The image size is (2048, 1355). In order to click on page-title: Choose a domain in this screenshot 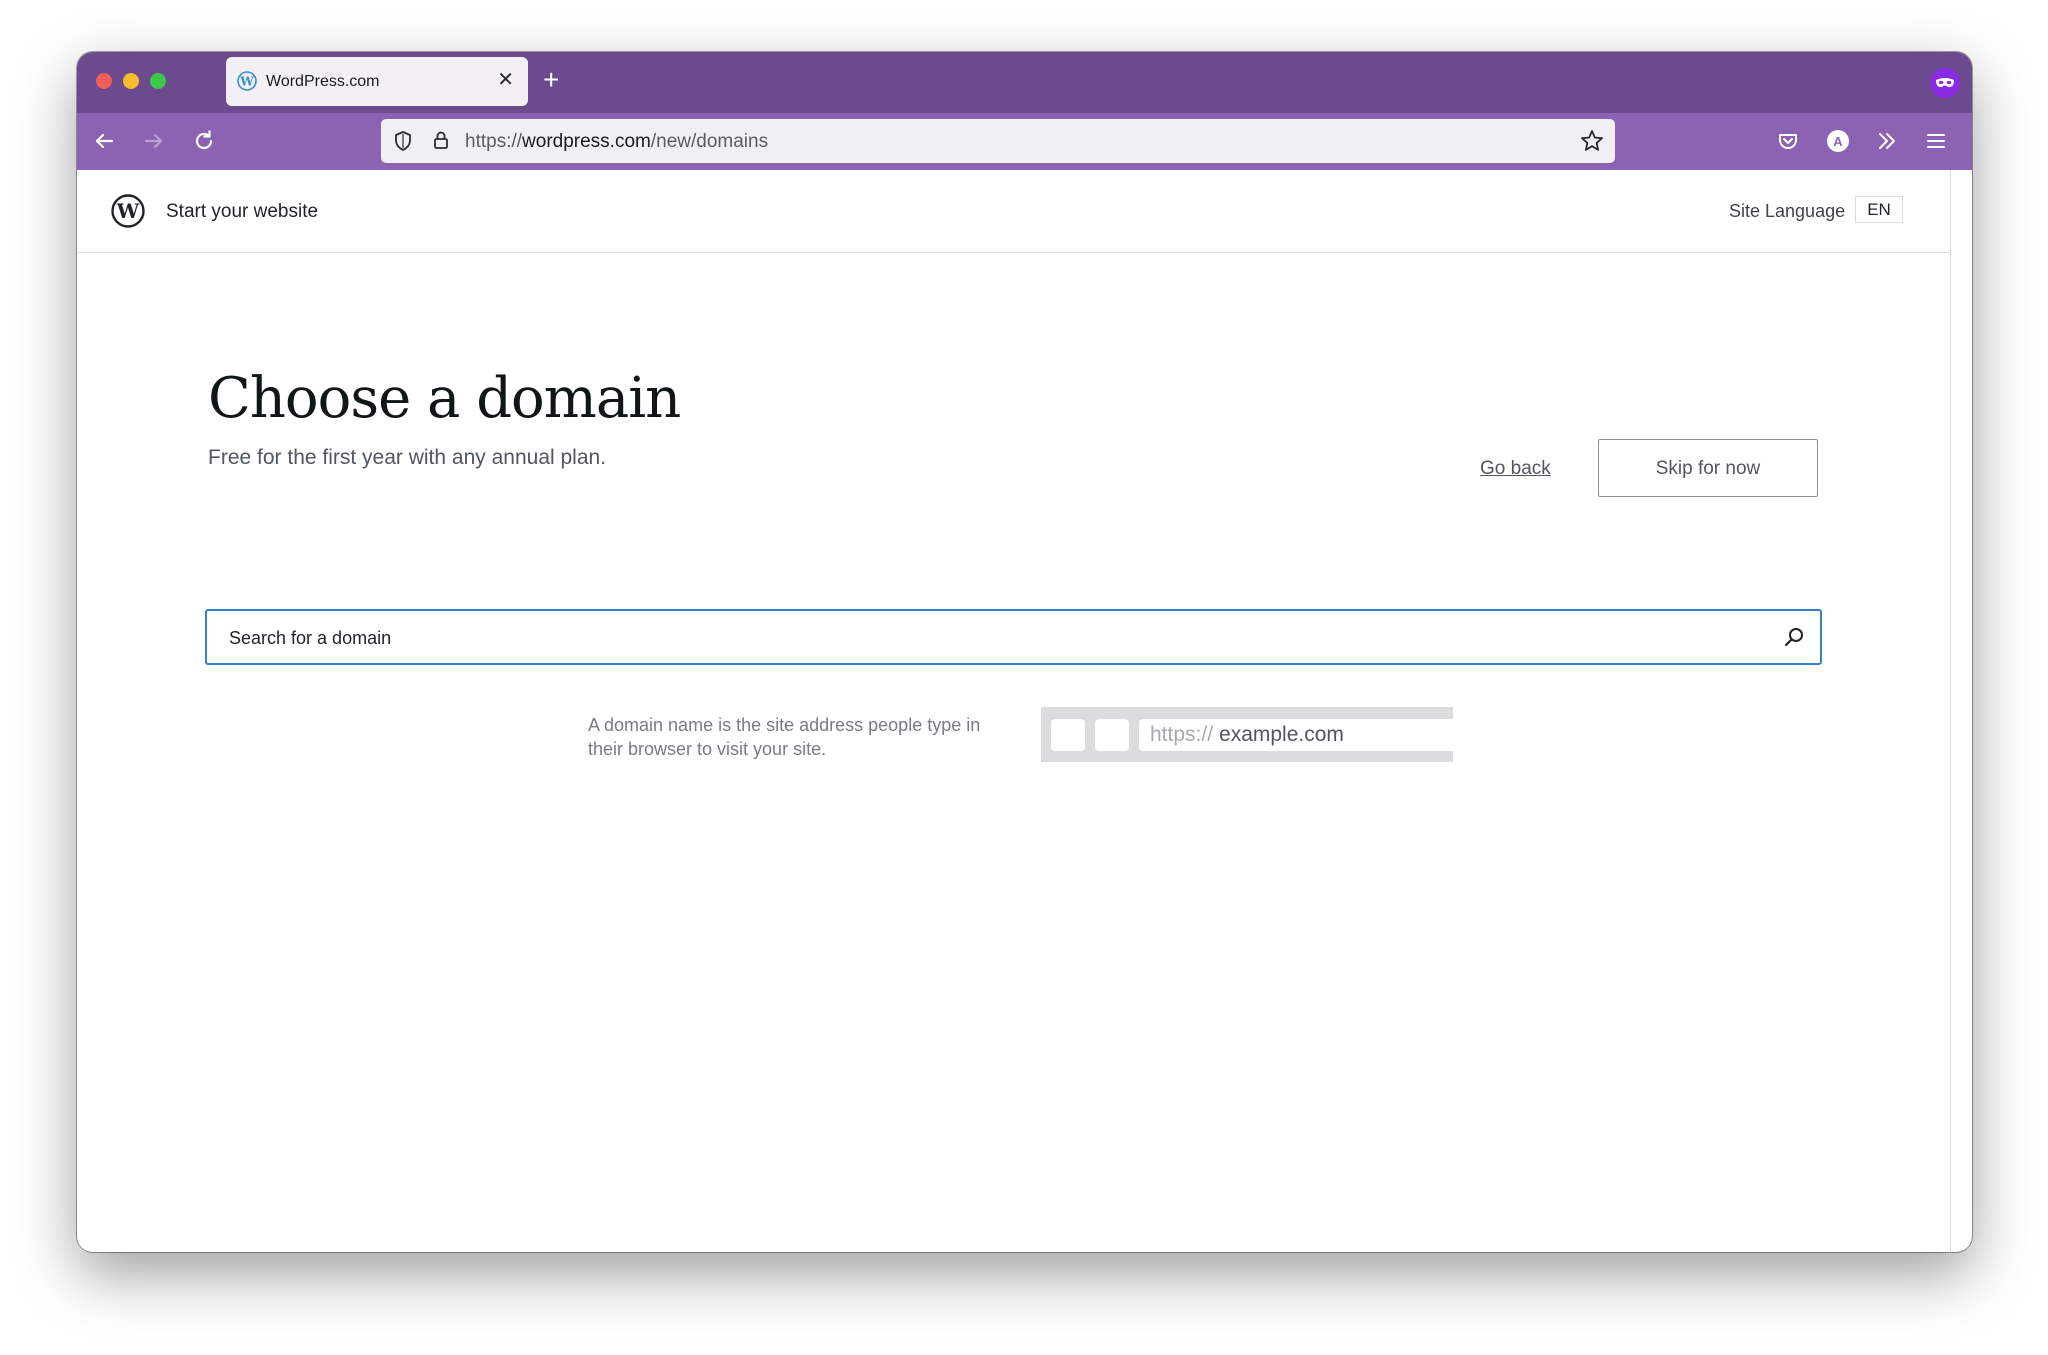, I will do `click(444, 398)`.